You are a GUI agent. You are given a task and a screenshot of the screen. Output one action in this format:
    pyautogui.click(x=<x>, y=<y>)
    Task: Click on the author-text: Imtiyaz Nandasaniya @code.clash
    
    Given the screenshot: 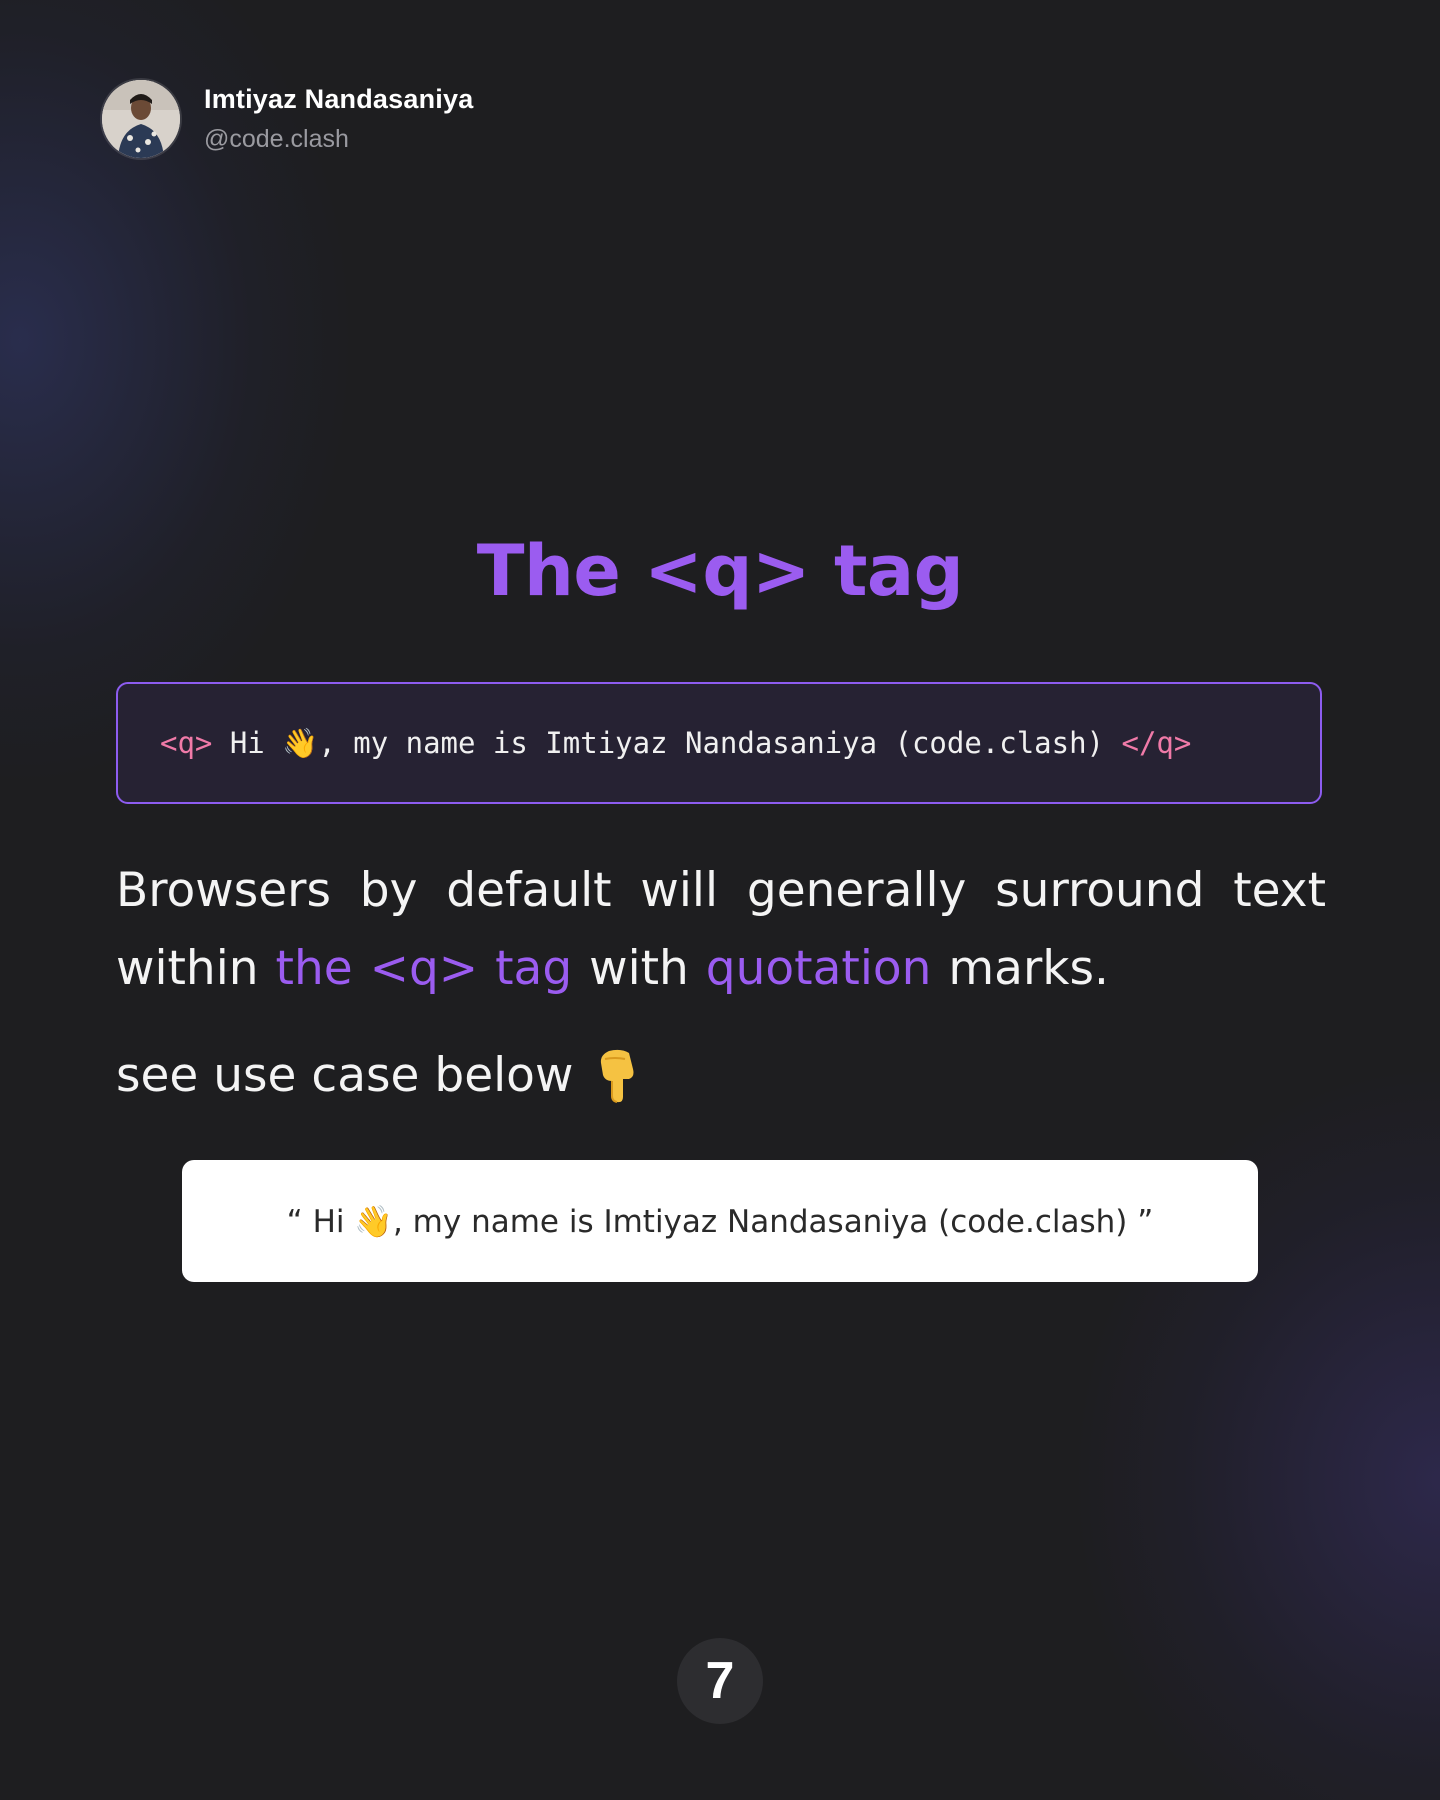 What is the action you would take?
    pyautogui.click(x=338, y=119)
    